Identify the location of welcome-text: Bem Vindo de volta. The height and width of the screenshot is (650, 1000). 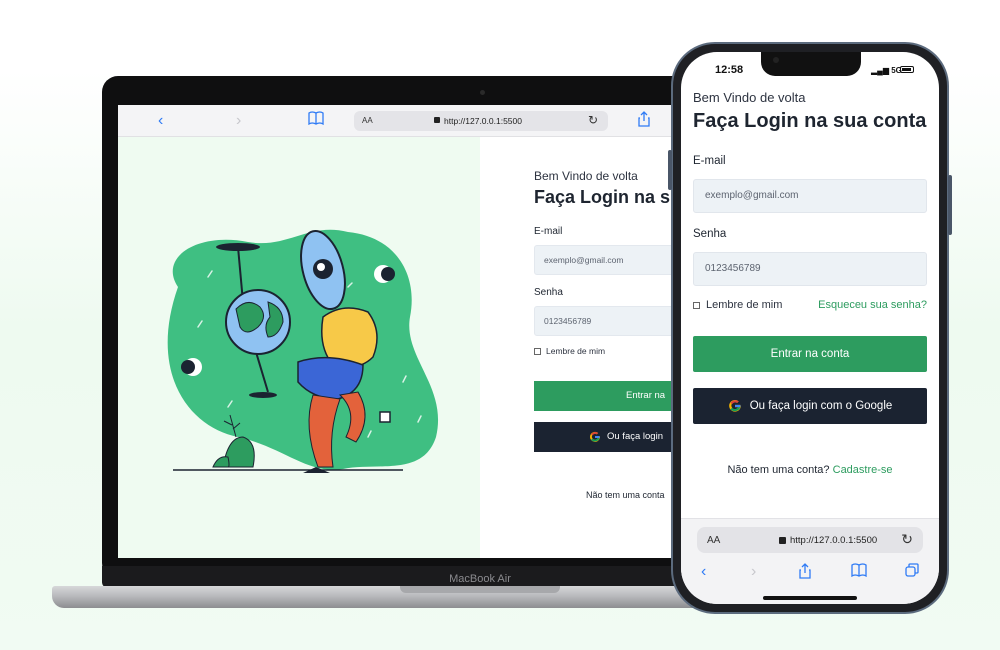
(749, 97).